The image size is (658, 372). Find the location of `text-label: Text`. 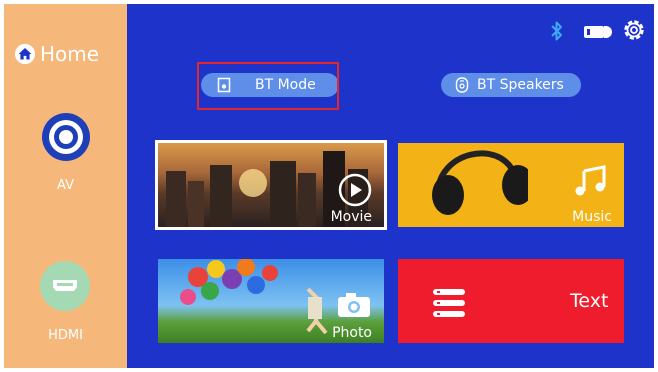

text-label: Text is located at coordinates (589, 301).